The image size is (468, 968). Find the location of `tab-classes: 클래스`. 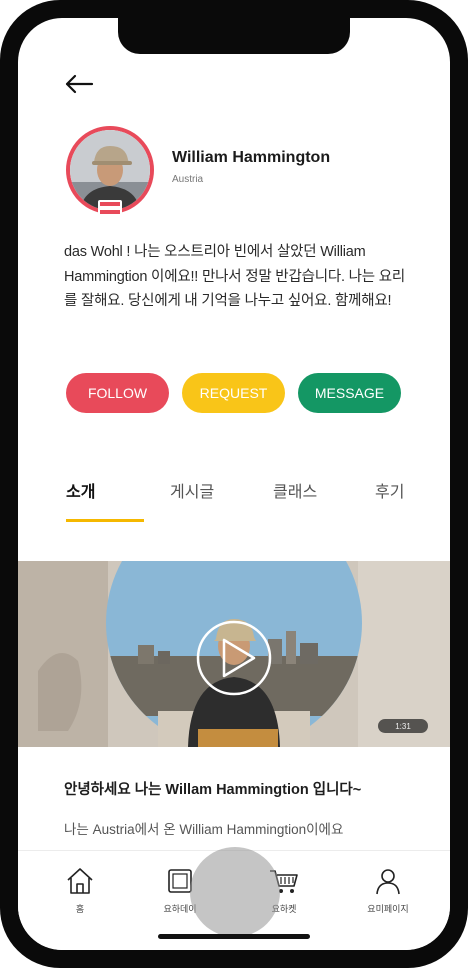

tab-classes: 클래스 is located at coordinates (295, 490).